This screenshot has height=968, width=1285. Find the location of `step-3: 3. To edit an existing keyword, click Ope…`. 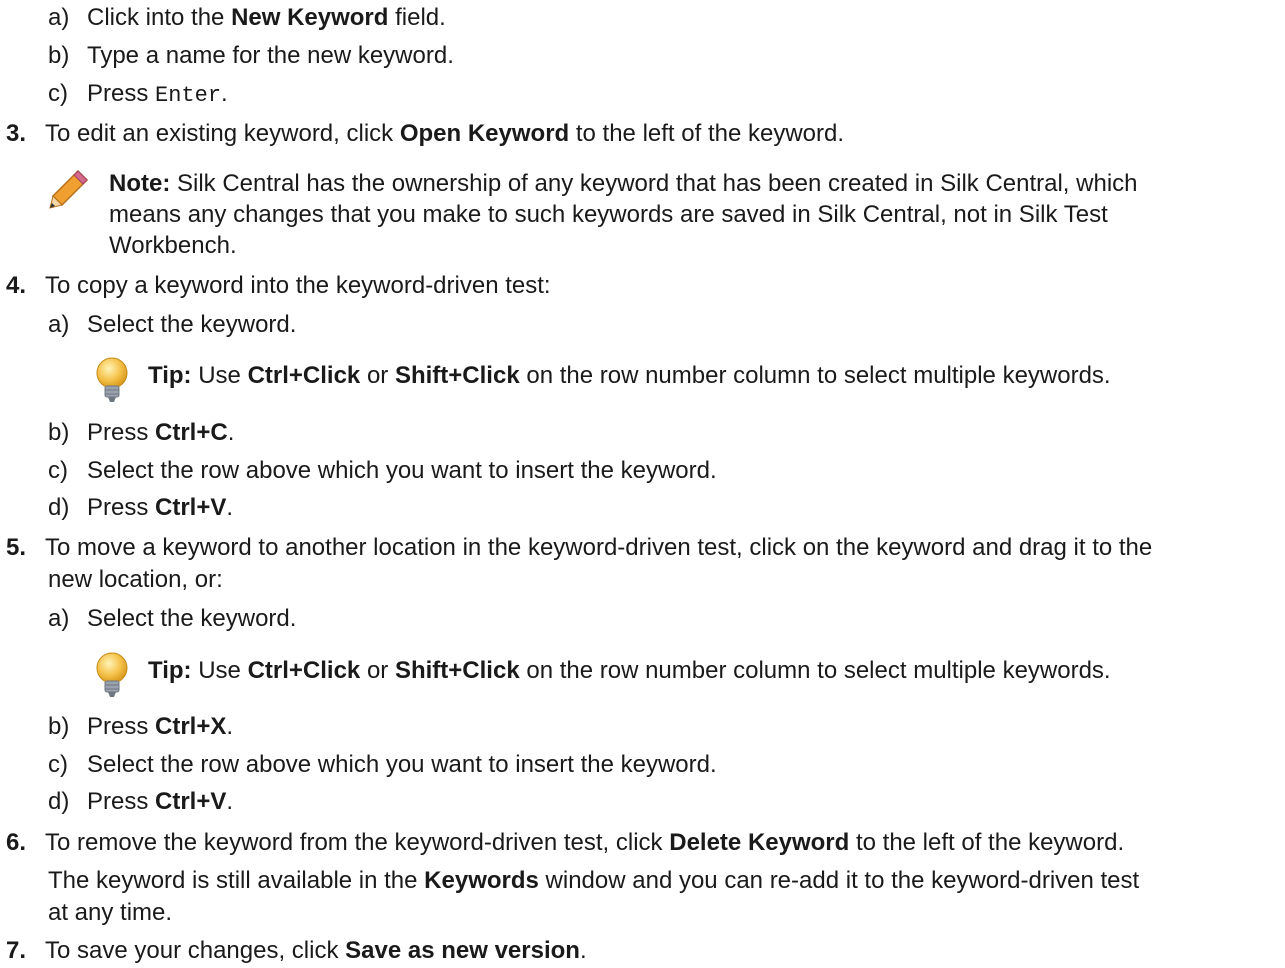

step-3: 3. To edit an existing keyword, click Ope… is located at coordinates (425, 133).